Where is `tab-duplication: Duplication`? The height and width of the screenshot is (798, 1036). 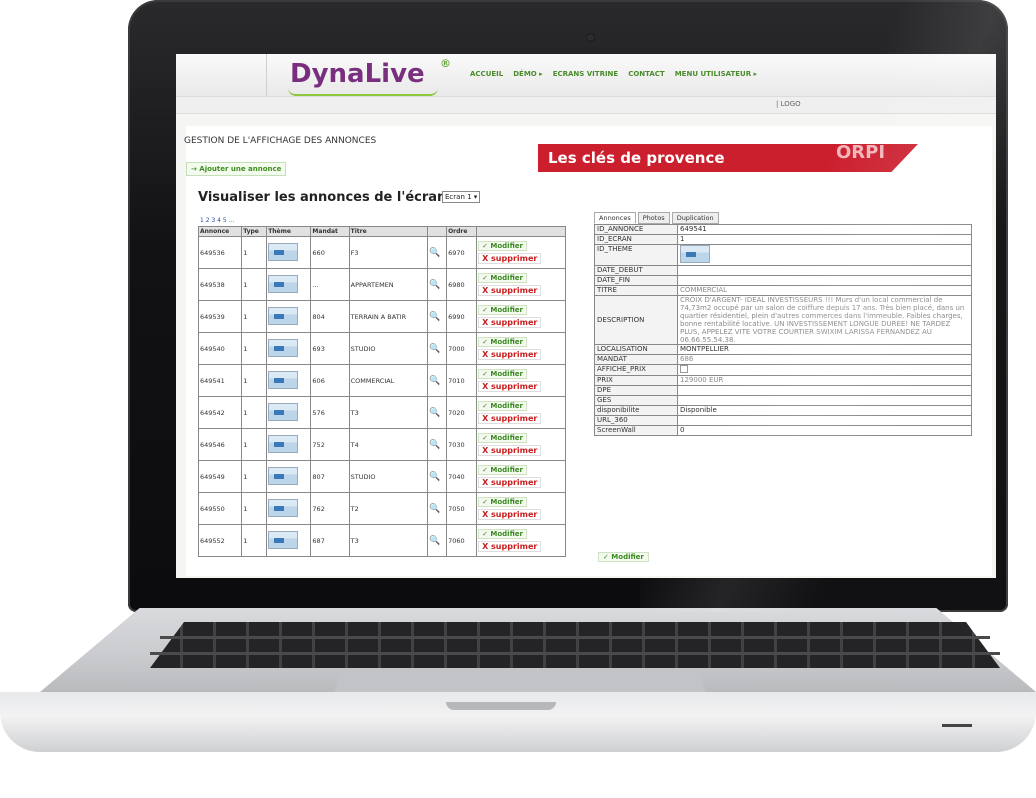
tab-duplication: Duplication is located at coordinates (695, 218).